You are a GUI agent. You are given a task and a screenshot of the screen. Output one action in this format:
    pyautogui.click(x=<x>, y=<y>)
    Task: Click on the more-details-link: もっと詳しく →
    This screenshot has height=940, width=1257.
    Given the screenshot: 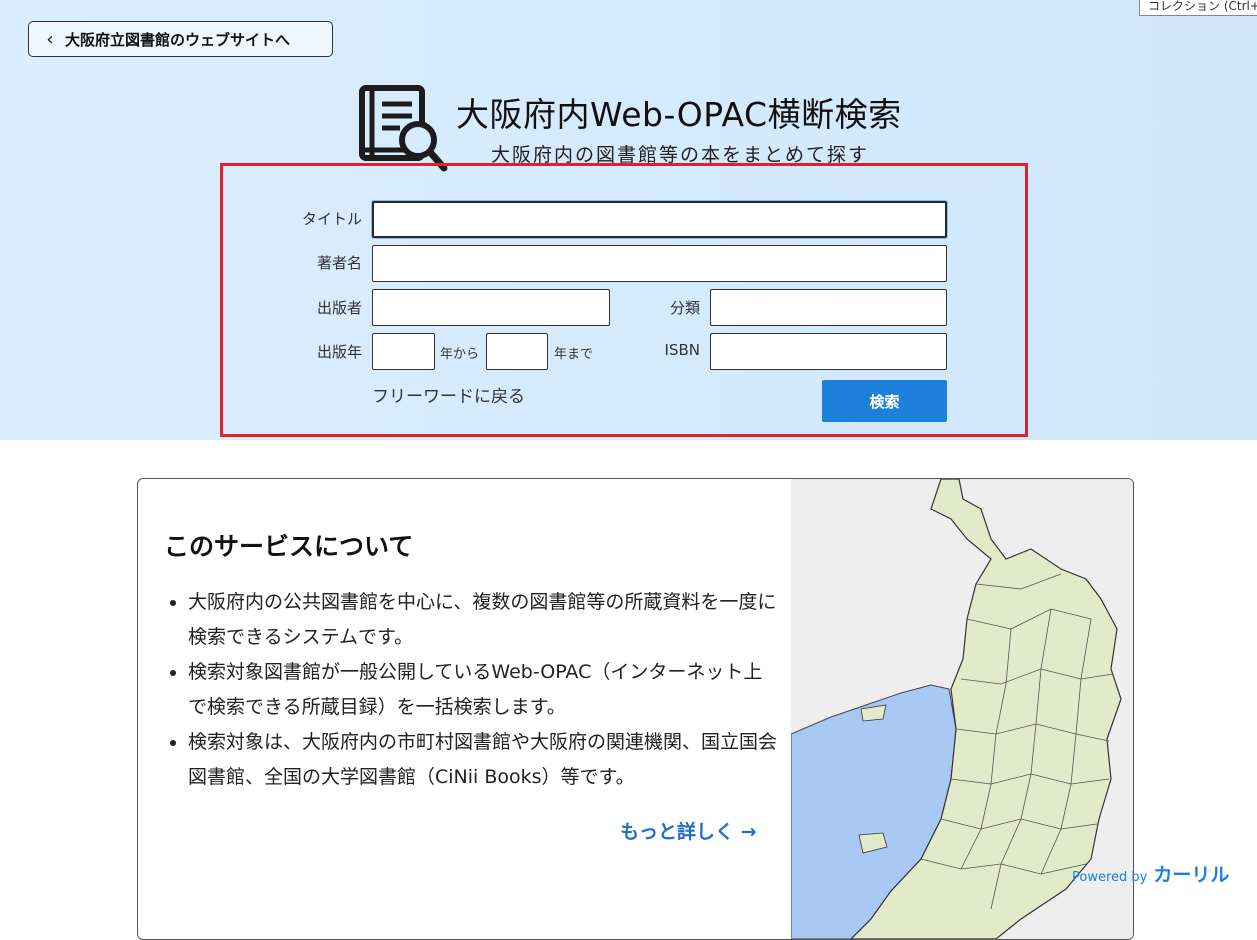 What is the action you would take?
    pyautogui.click(x=688, y=830)
    